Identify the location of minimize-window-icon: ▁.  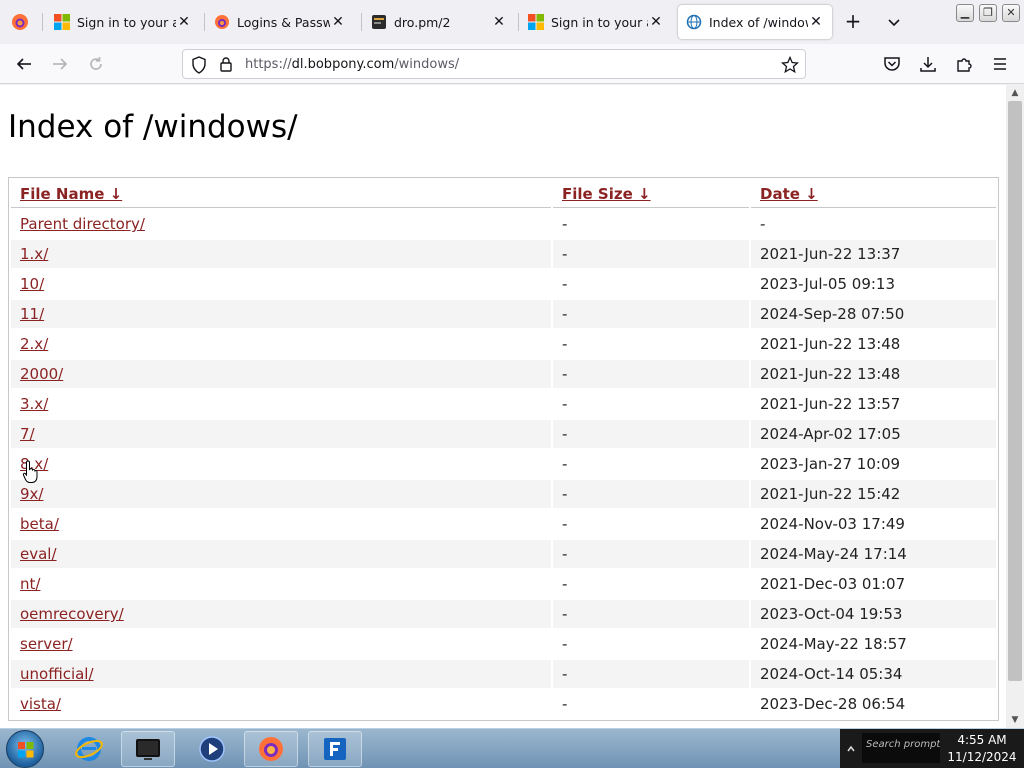
(965, 13).